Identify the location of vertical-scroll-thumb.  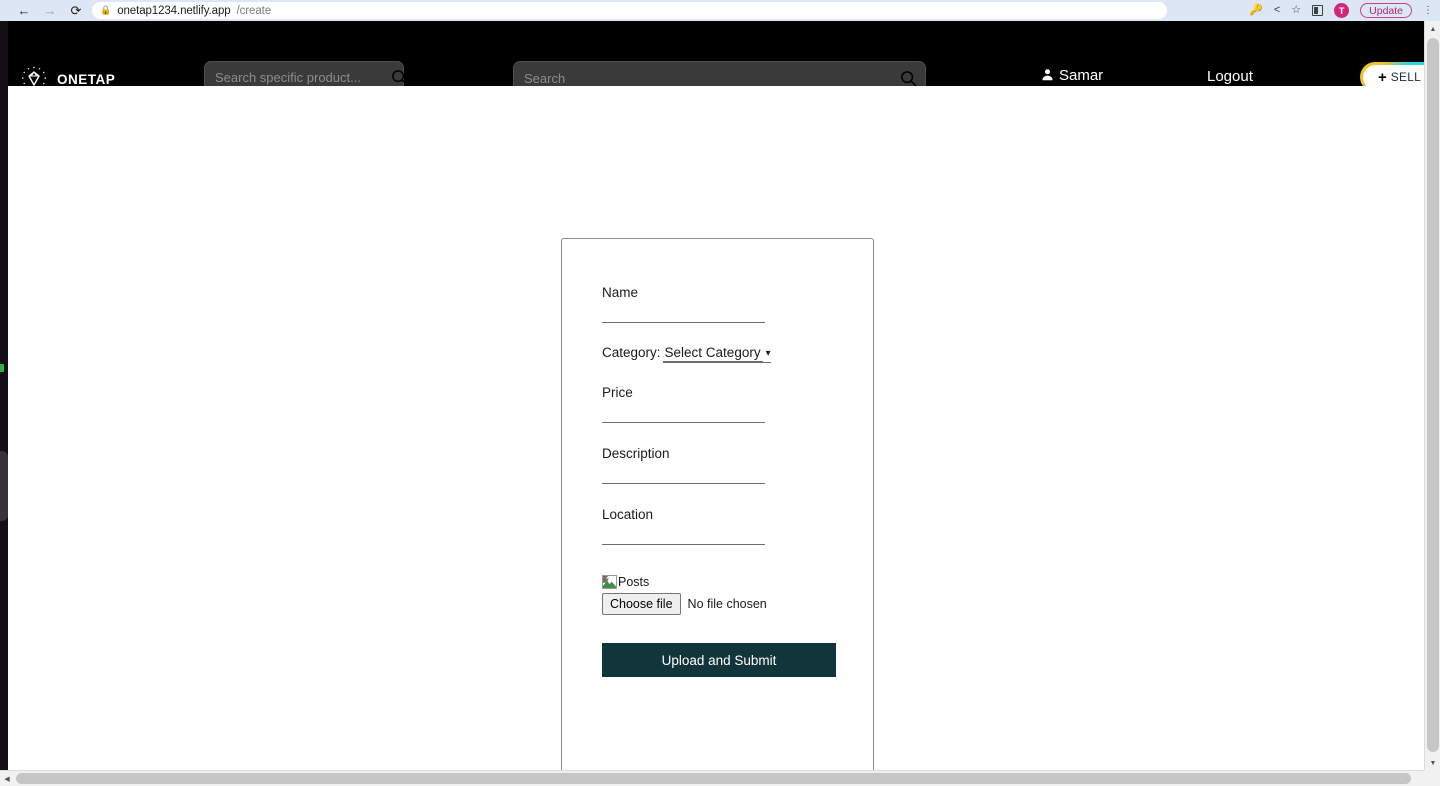
(1433, 395).